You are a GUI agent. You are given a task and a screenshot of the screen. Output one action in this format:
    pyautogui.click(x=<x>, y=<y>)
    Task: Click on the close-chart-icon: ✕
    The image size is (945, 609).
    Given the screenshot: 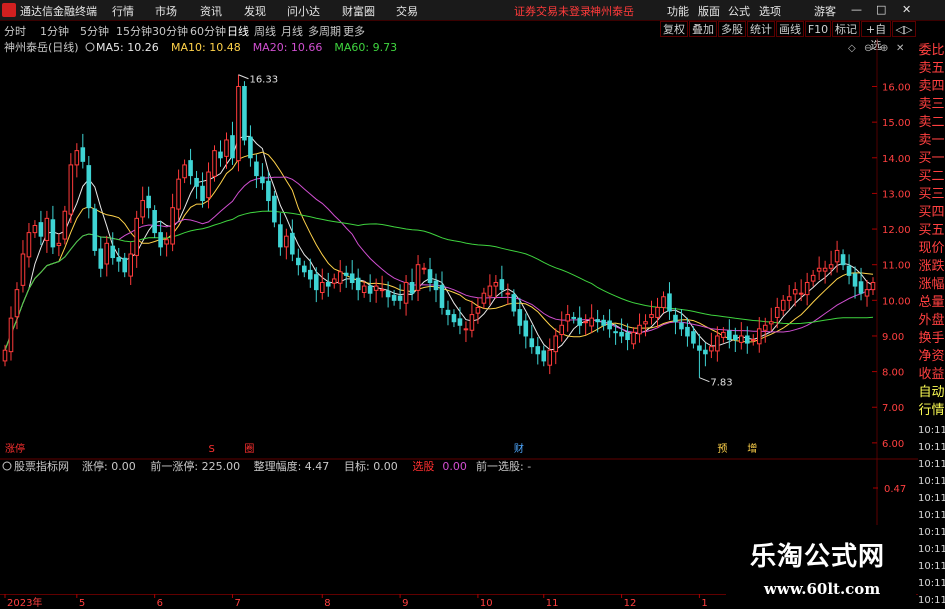 What is the action you would take?
    pyautogui.click(x=900, y=48)
    